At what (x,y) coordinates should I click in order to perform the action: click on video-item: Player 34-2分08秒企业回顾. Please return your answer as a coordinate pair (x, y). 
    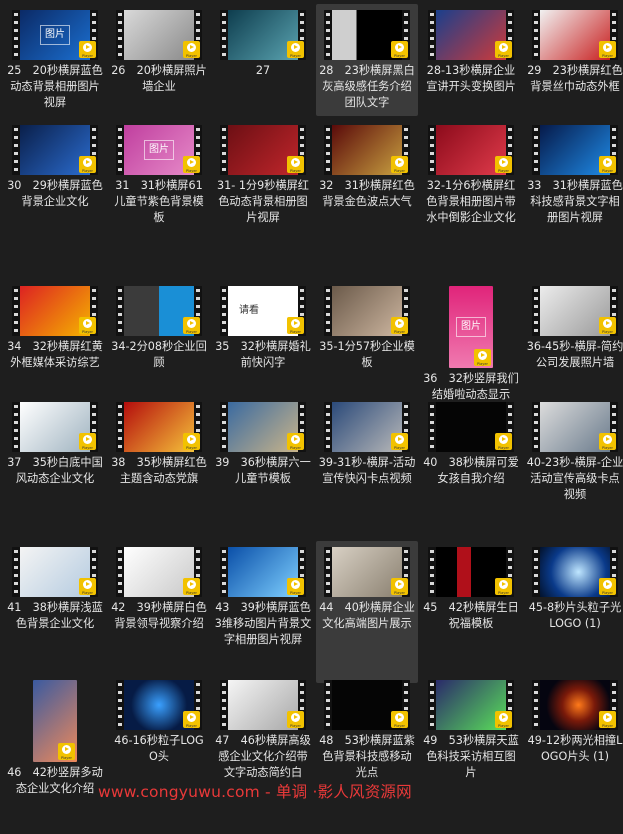
    Looking at the image, I should click on (159, 325).